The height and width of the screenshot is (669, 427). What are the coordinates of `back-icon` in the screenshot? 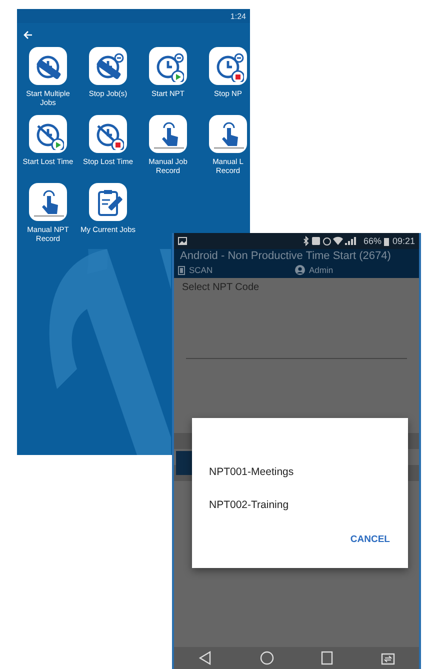 It's located at (205, 658).